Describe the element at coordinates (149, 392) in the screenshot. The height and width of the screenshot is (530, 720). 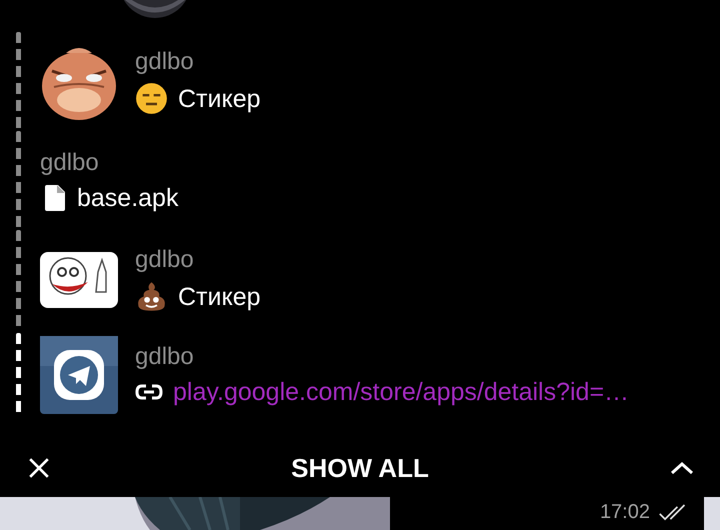
I see `link-icon` at that location.